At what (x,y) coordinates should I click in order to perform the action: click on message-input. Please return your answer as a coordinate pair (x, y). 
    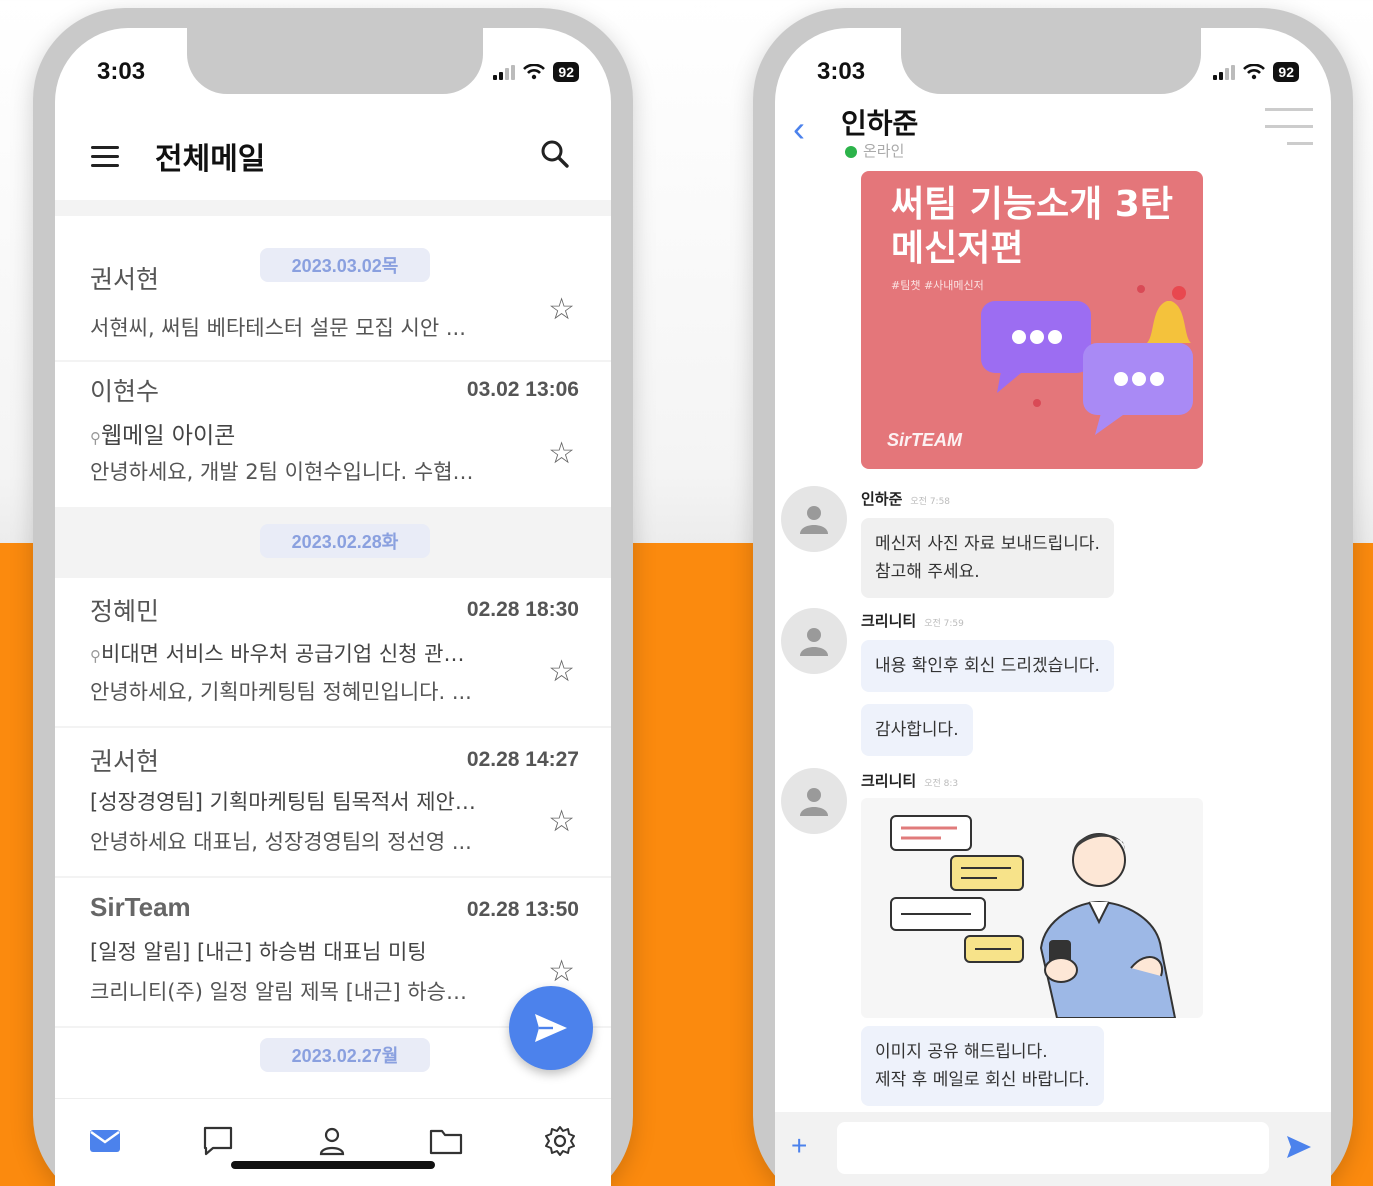
    Looking at the image, I should click on (1053, 1148).